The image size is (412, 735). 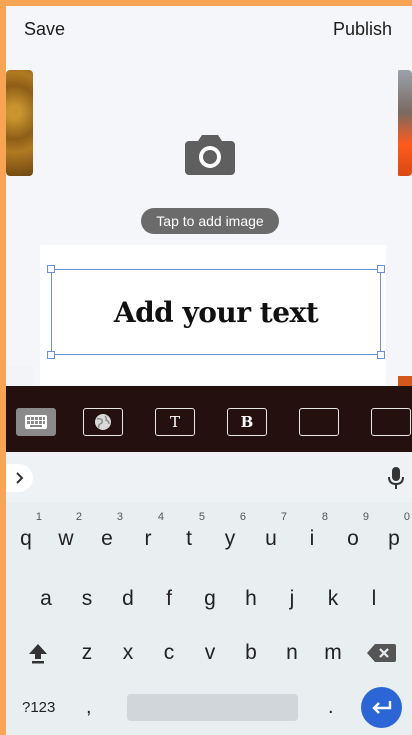 I want to click on enter-key, so click(x=381, y=707).